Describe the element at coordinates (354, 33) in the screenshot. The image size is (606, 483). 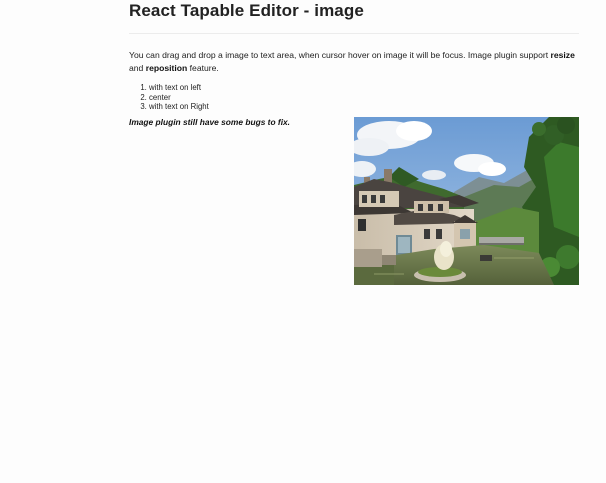
I see `title-divider` at that location.